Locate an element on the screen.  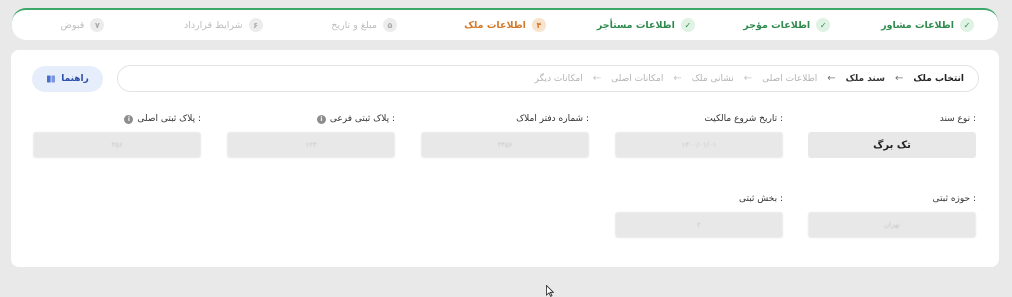
help-label: راهنما is located at coordinates (75, 79).